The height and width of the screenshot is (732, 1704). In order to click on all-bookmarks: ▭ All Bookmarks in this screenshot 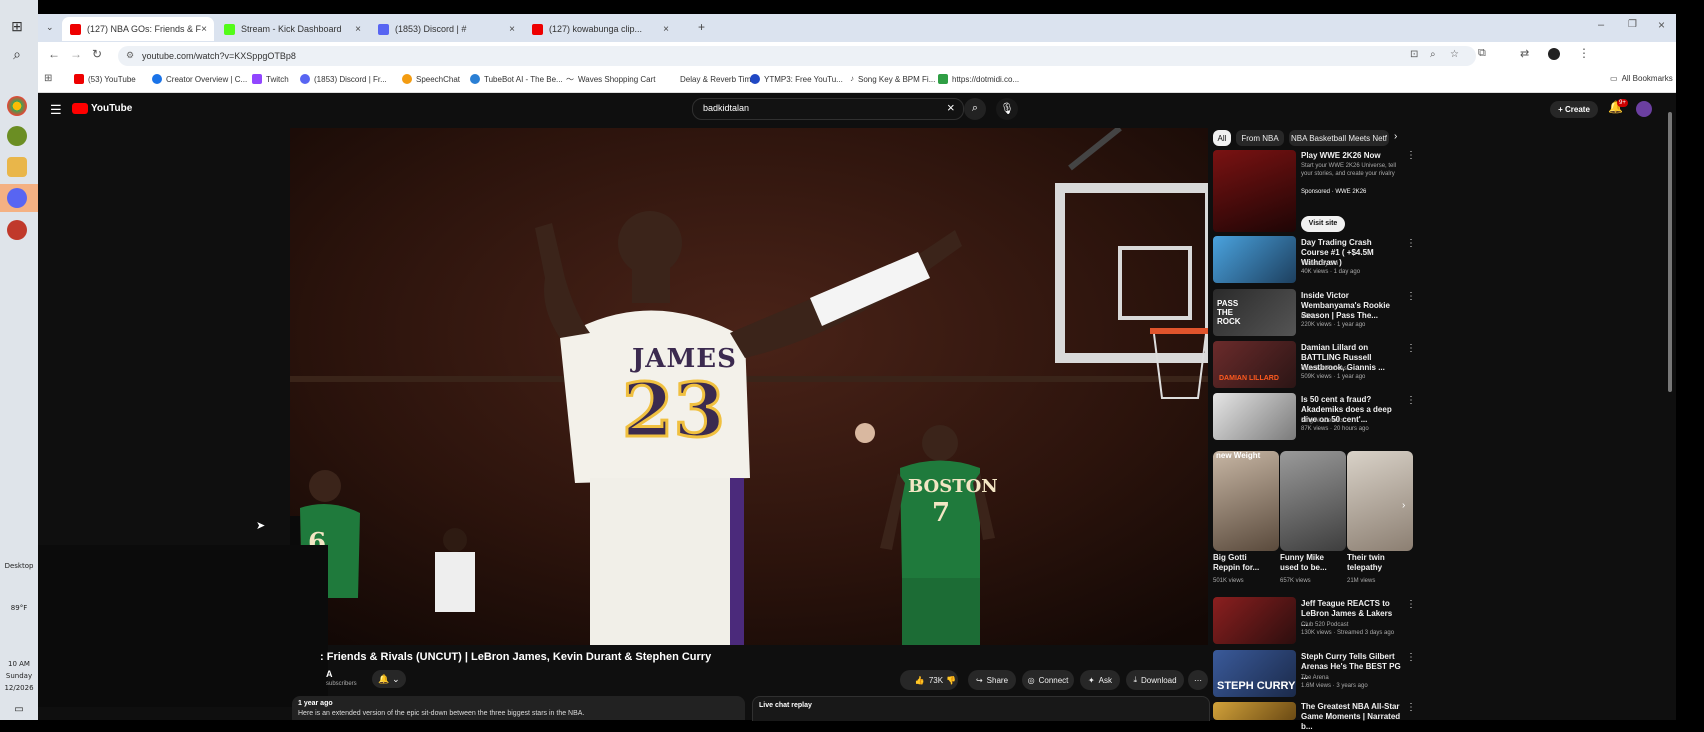, I will do `click(1641, 78)`.